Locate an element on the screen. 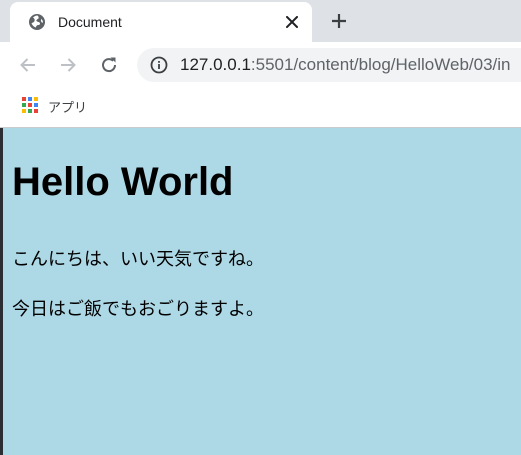 This screenshot has height=455, width=521. reload-icon is located at coordinates (109, 65).